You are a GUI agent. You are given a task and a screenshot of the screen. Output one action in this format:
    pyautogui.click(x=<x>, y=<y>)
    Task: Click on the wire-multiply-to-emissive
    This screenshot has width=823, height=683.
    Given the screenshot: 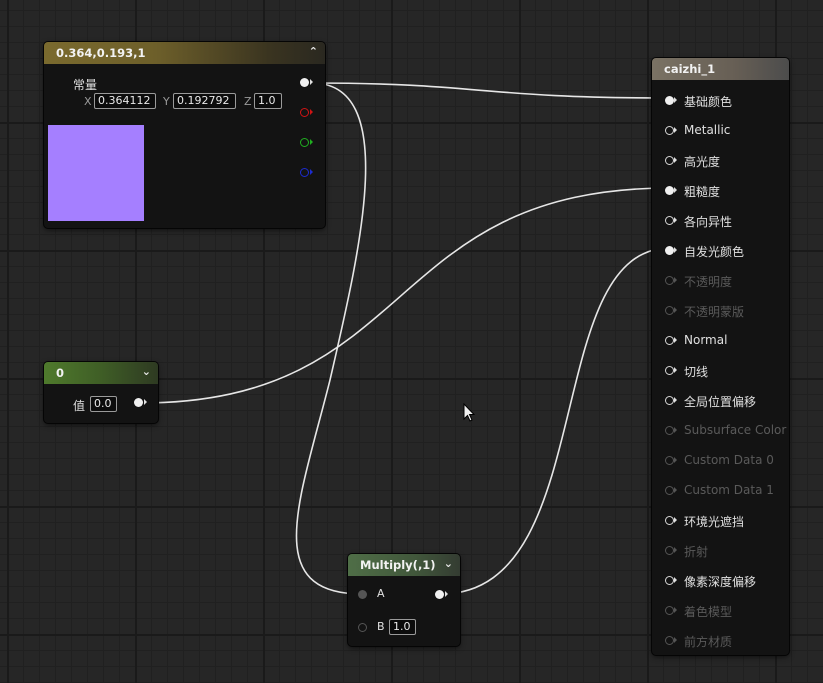 What is the action you would take?
    pyautogui.click(x=555, y=421)
    